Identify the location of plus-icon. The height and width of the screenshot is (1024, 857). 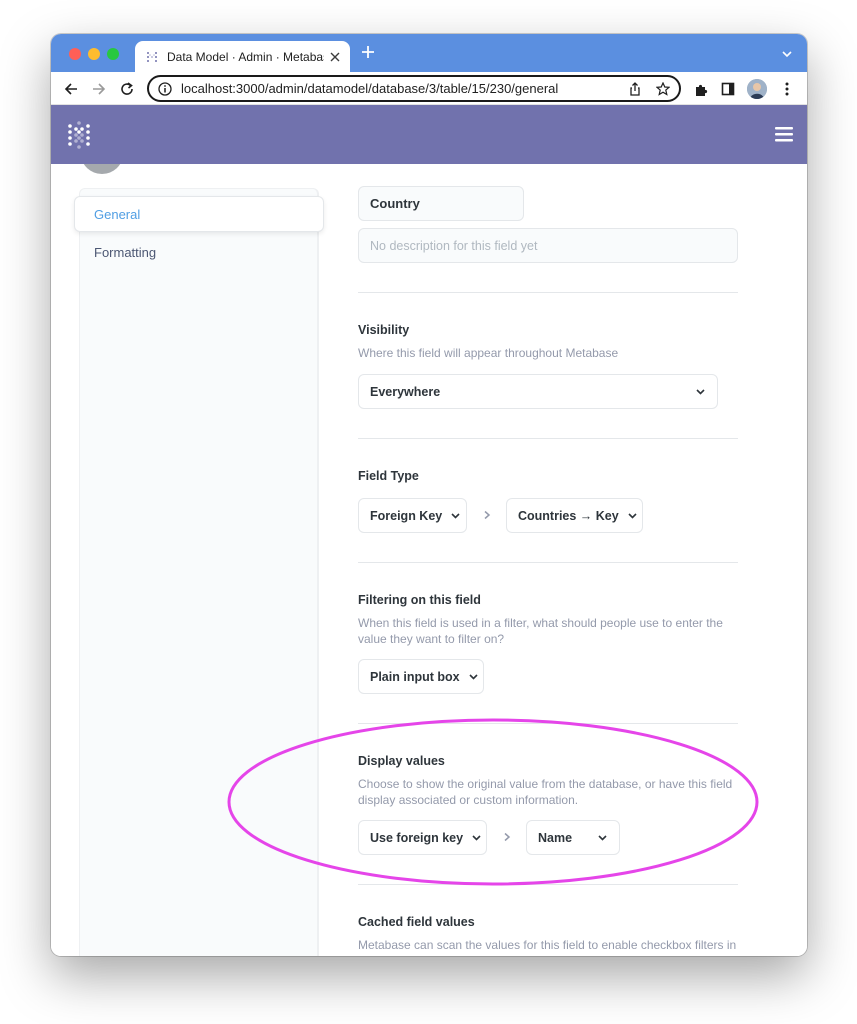
(368, 53).